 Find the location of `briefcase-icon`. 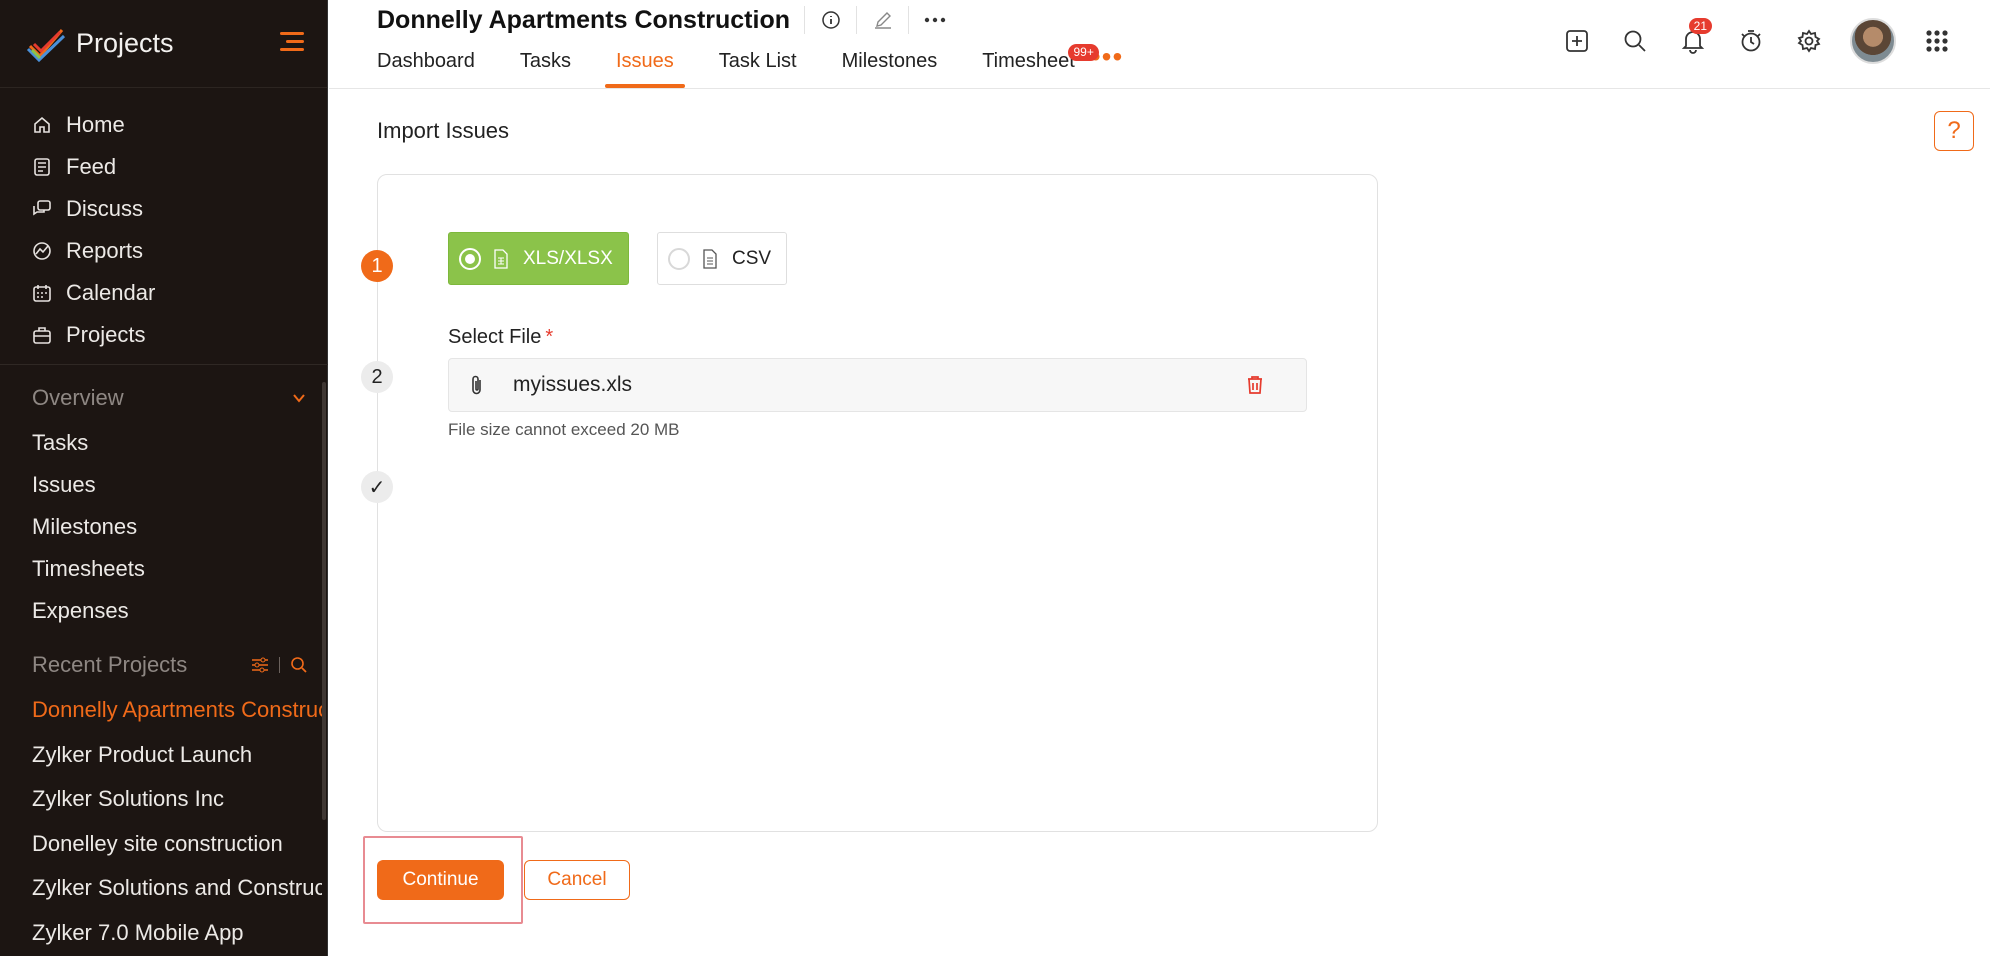

briefcase-icon is located at coordinates (42, 335).